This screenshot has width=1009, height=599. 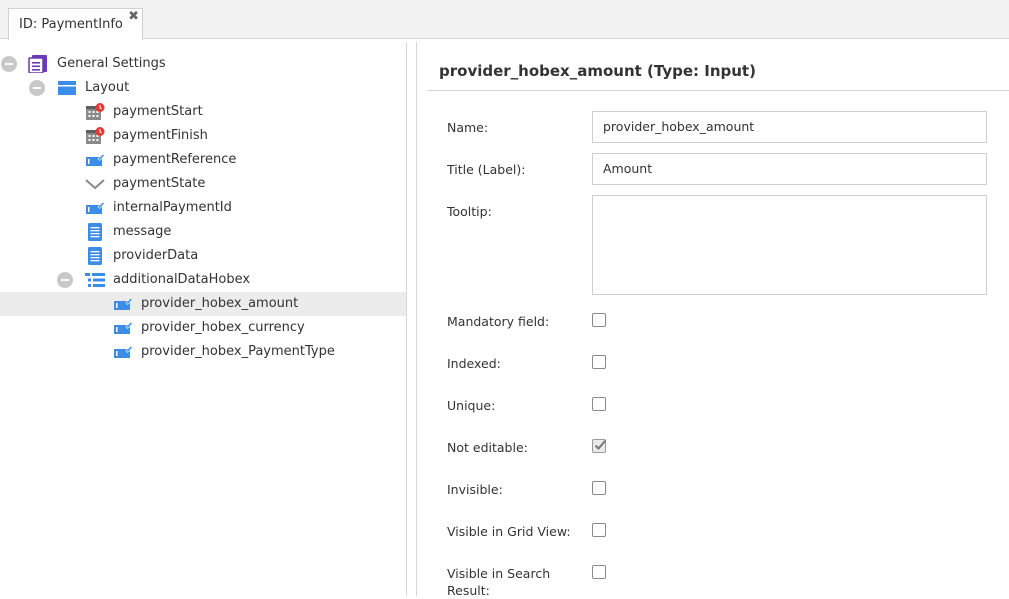 What do you see at coordinates (71, 24) in the screenshot?
I see `tab-label: ID: PaymentInfo` at bounding box center [71, 24].